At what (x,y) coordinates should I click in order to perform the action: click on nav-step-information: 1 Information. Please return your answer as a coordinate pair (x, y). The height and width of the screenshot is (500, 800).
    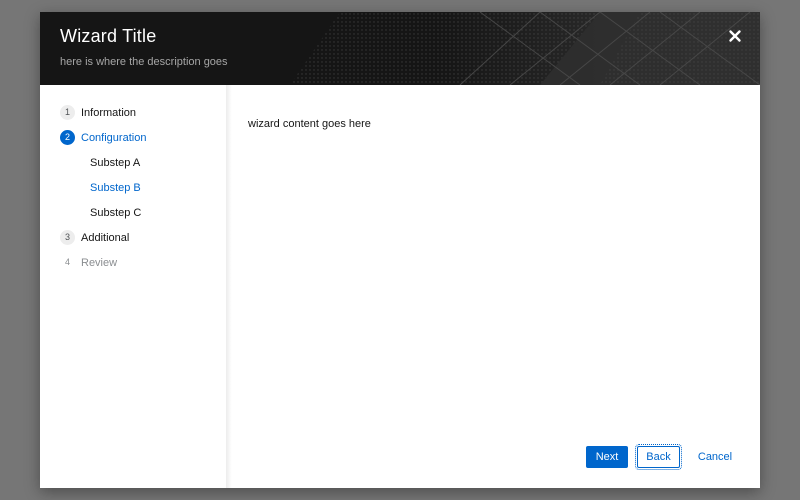
    Looking at the image, I should click on (133, 112).